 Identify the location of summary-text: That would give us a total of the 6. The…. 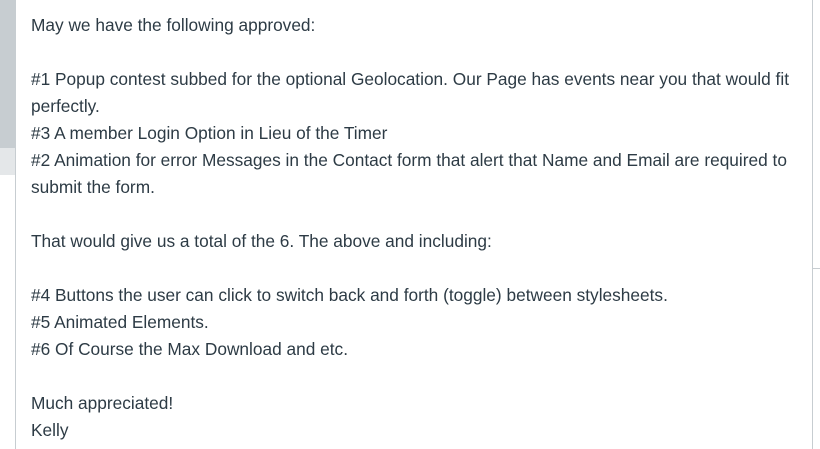
(261, 241).